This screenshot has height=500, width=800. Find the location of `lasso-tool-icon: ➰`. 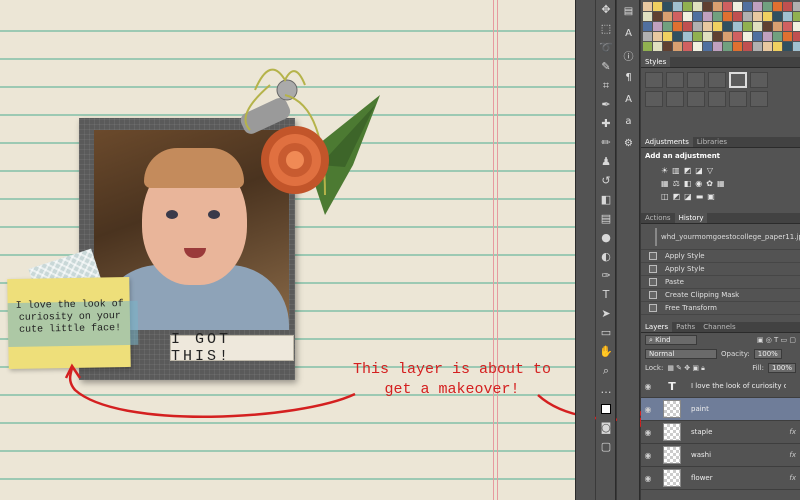

lasso-tool-icon: ➰ is located at coordinates (606, 47).